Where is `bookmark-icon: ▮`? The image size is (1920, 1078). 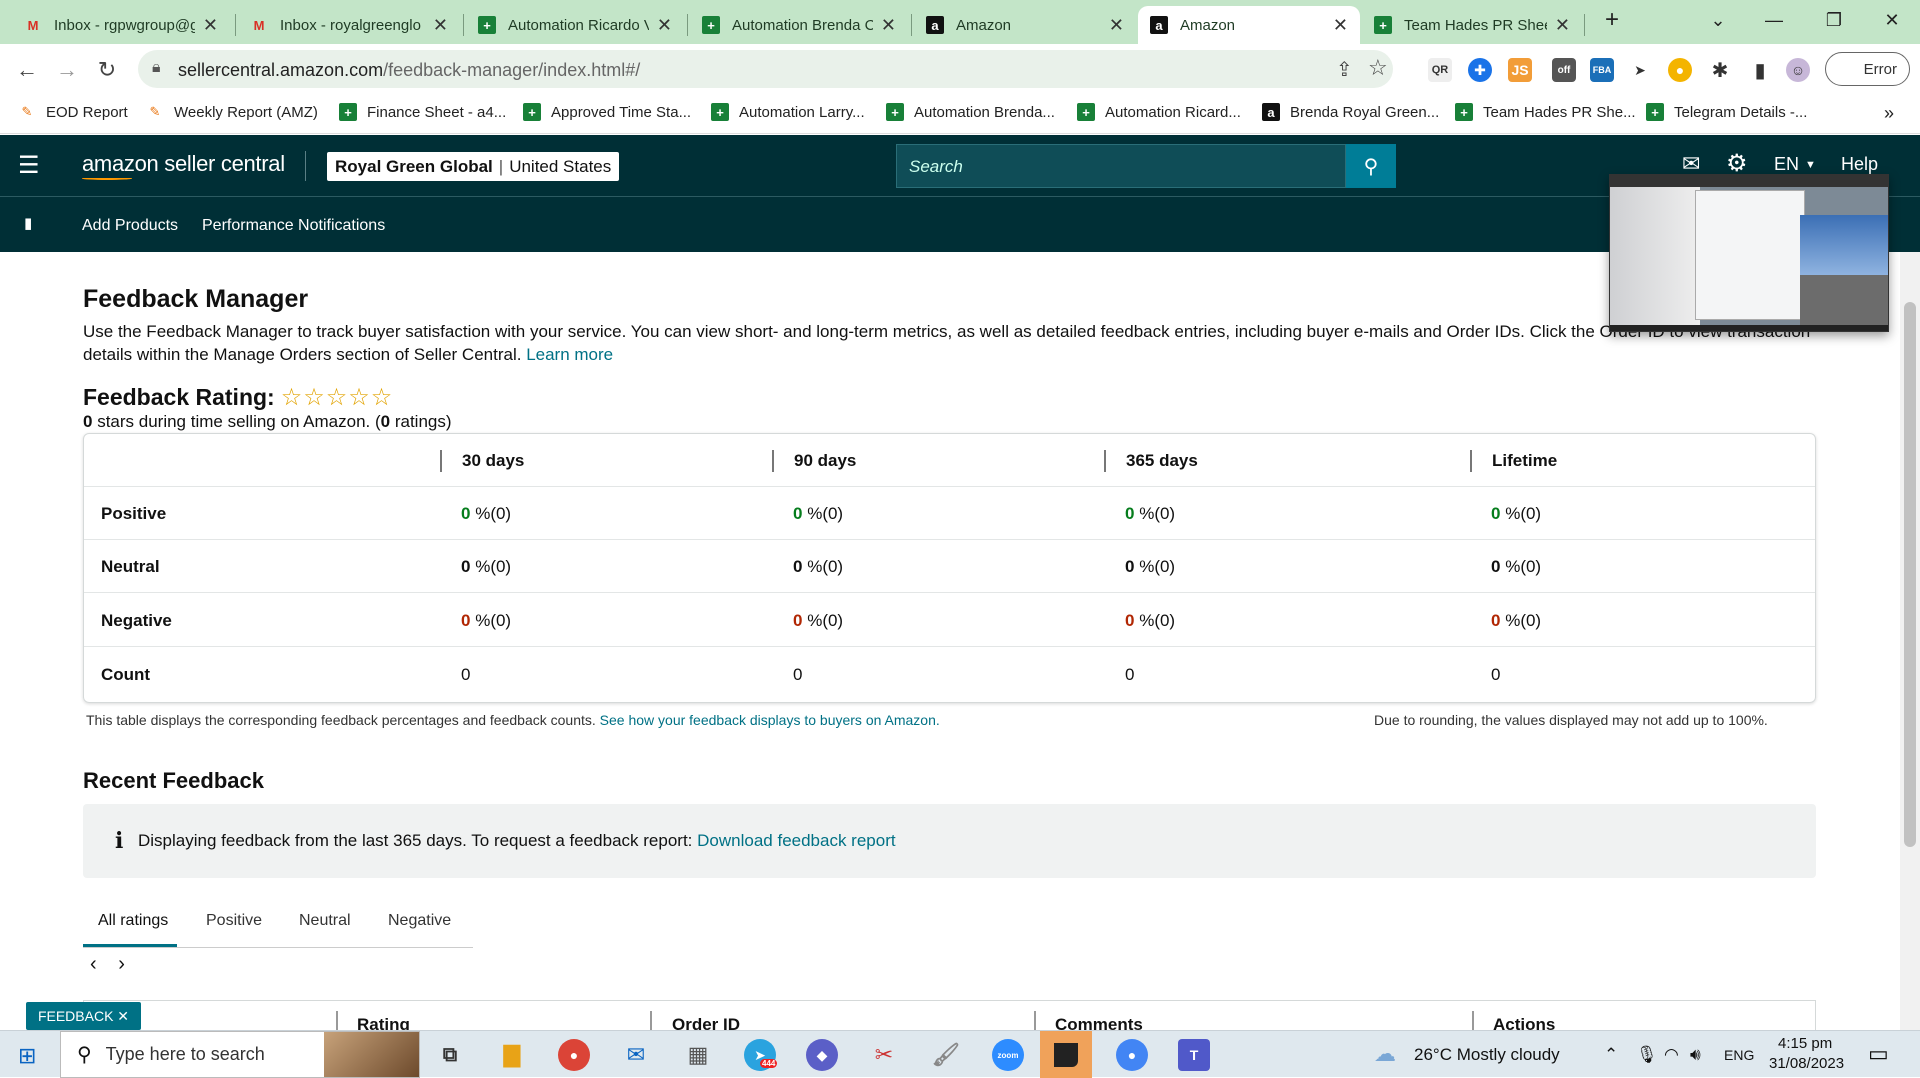 bookmark-icon: ▮ is located at coordinates (28, 223).